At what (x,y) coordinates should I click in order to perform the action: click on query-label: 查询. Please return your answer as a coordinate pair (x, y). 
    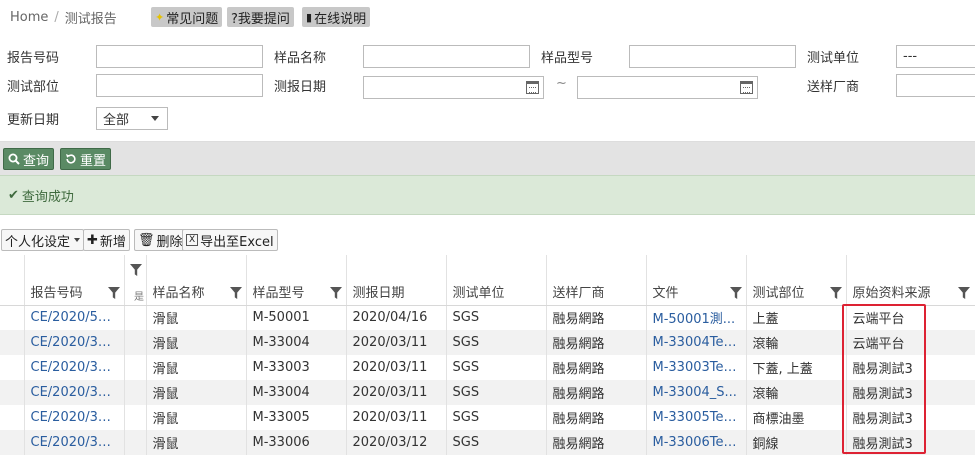
    Looking at the image, I should click on (36, 161).